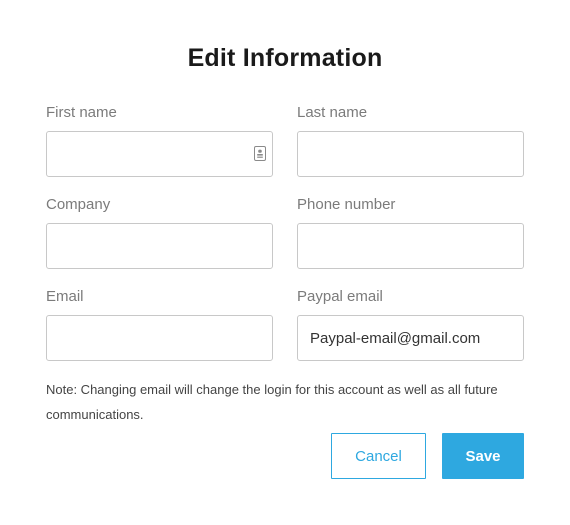  Describe the element at coordinates (81, 112) in the screenshot. I see `first-name-label: First name` at that location.